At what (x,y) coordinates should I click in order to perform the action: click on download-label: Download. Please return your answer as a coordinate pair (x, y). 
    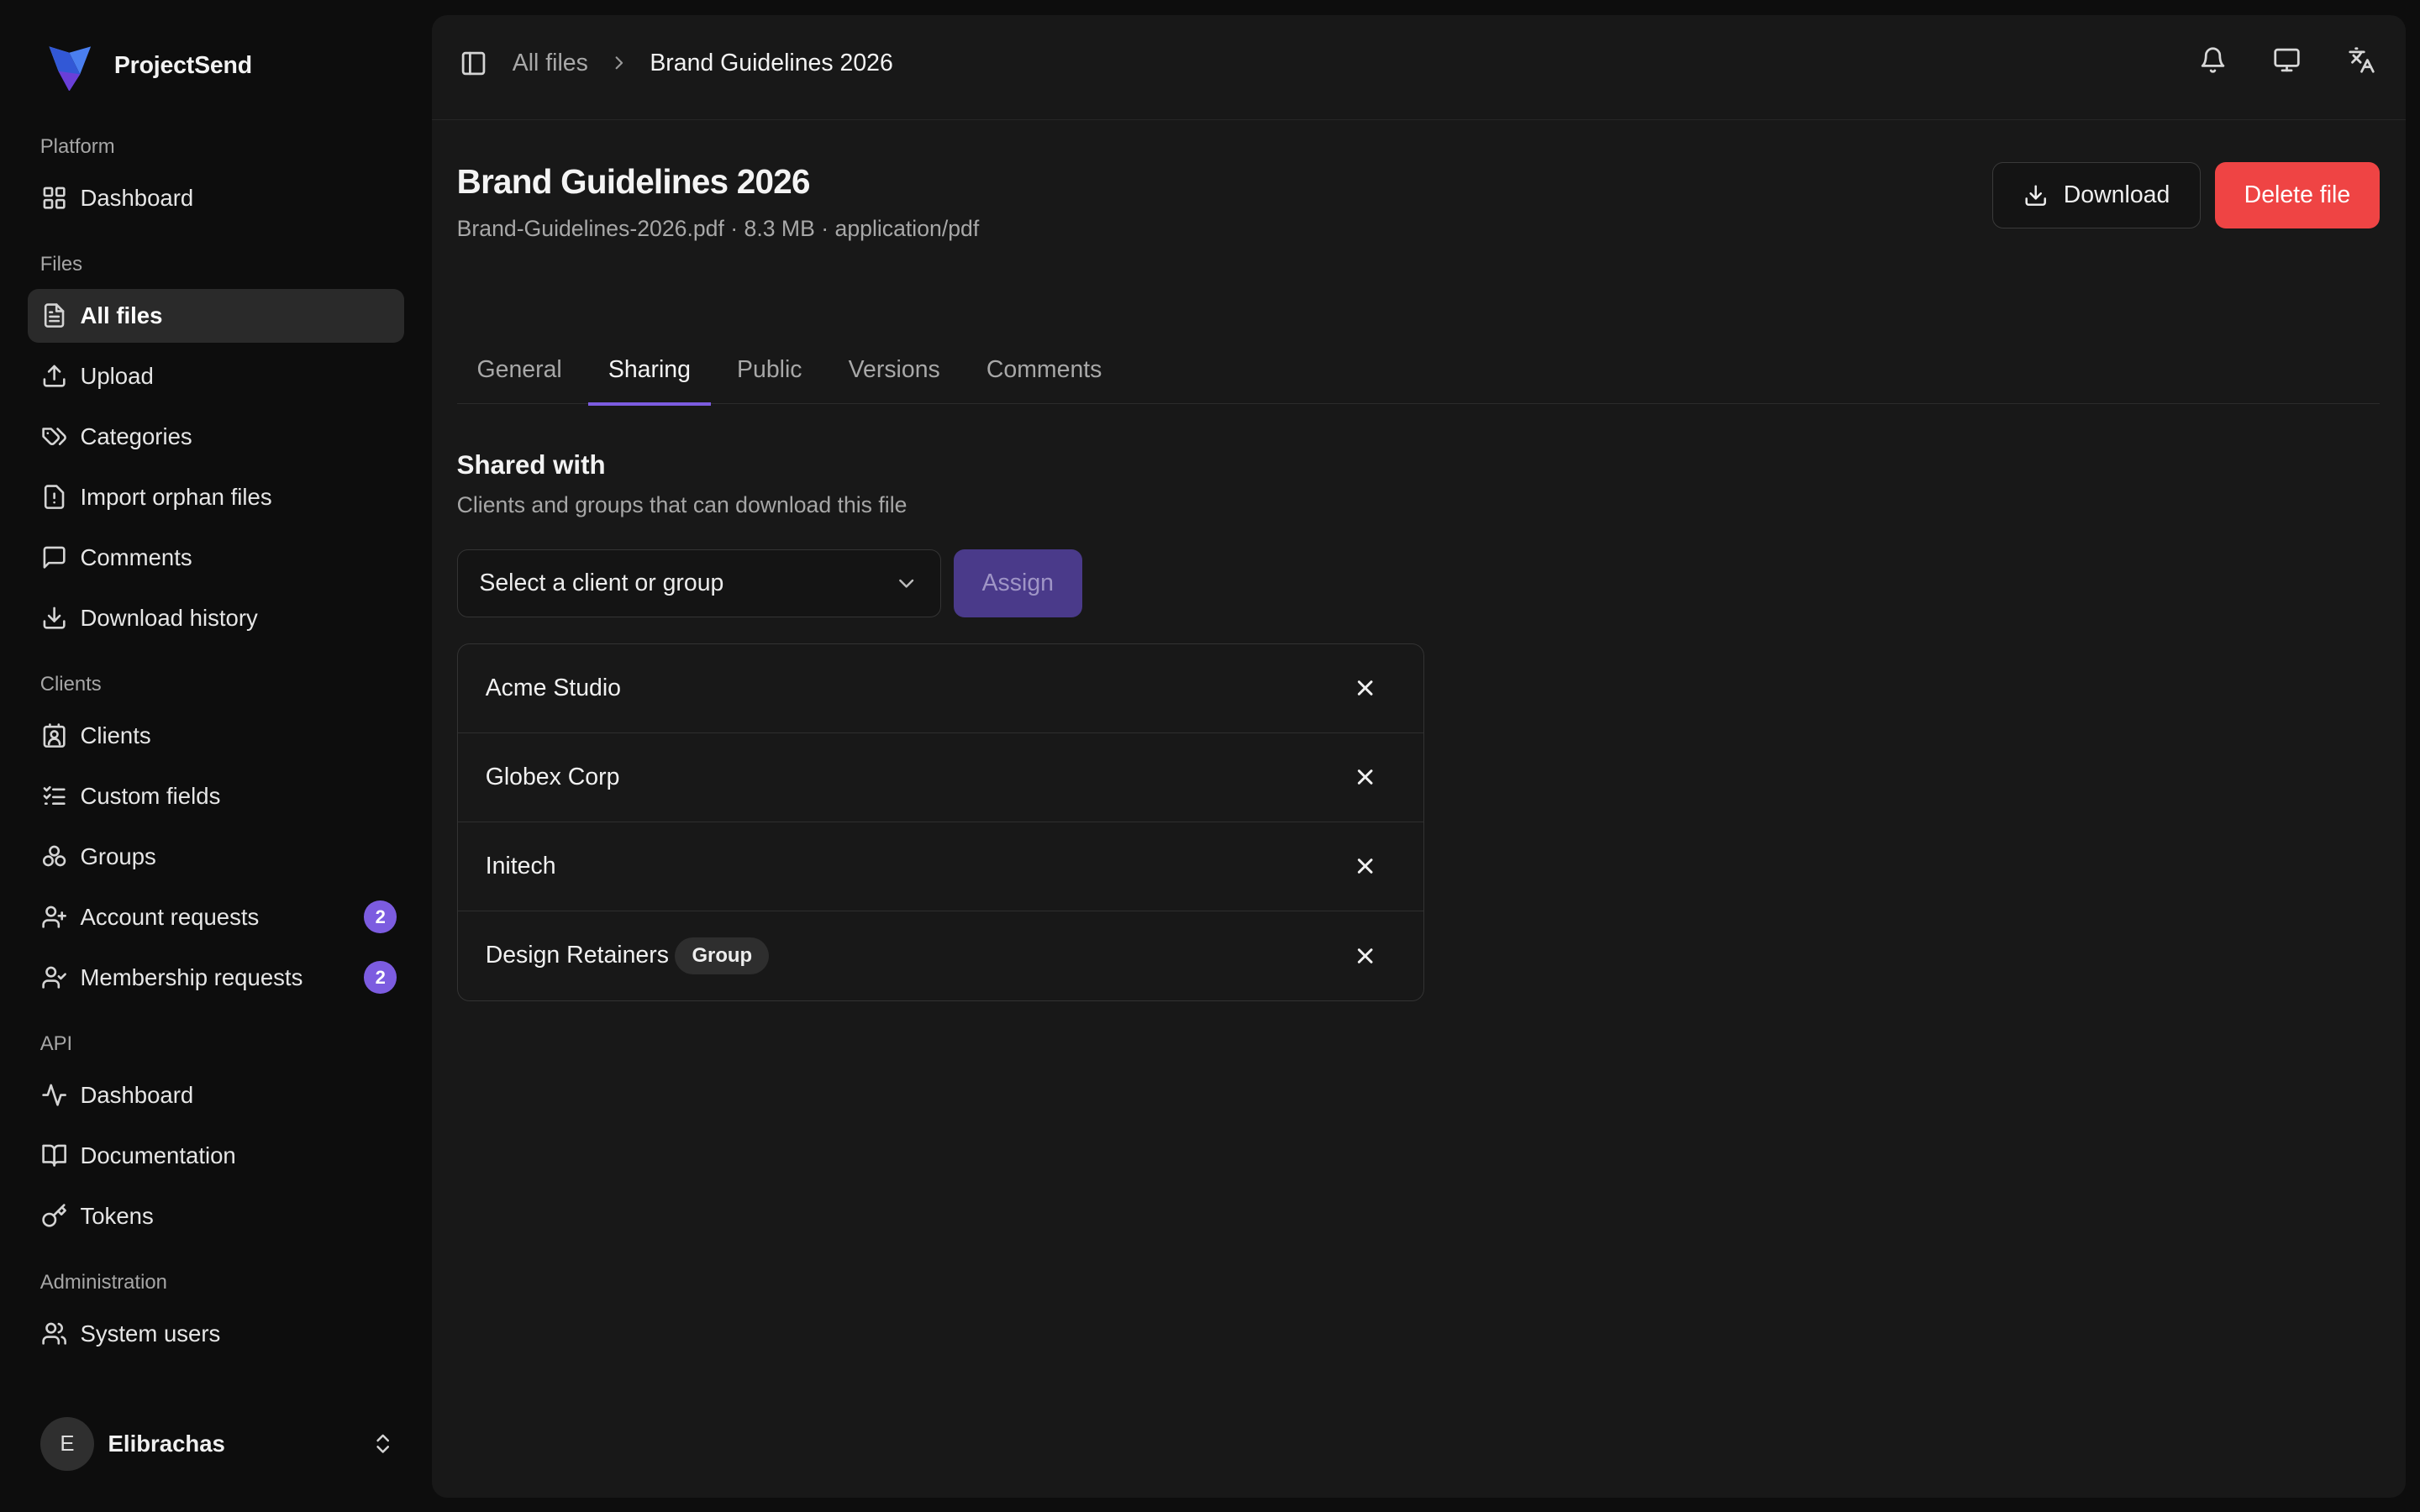
    Looking at the image, I should click on (2116, 194).